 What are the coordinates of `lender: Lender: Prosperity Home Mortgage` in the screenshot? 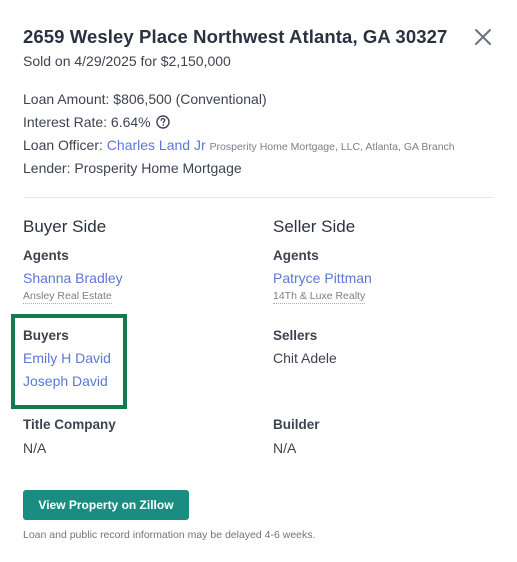 It's located at (132, 168).